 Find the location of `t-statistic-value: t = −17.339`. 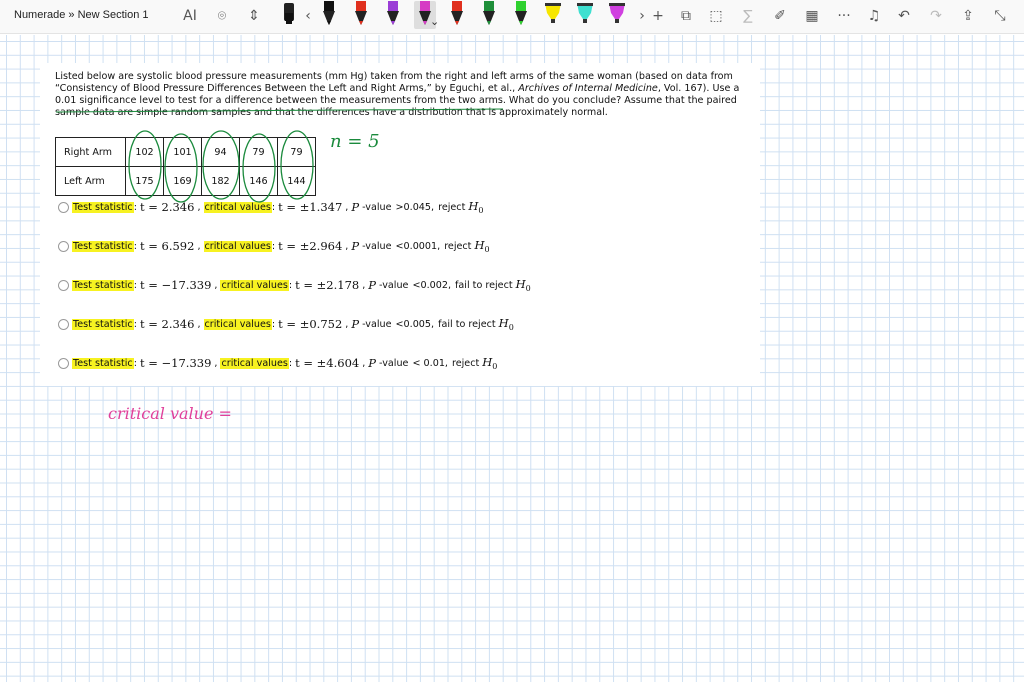

t-statistic-value: t = −17.339 is located at coordinates (175, 363).